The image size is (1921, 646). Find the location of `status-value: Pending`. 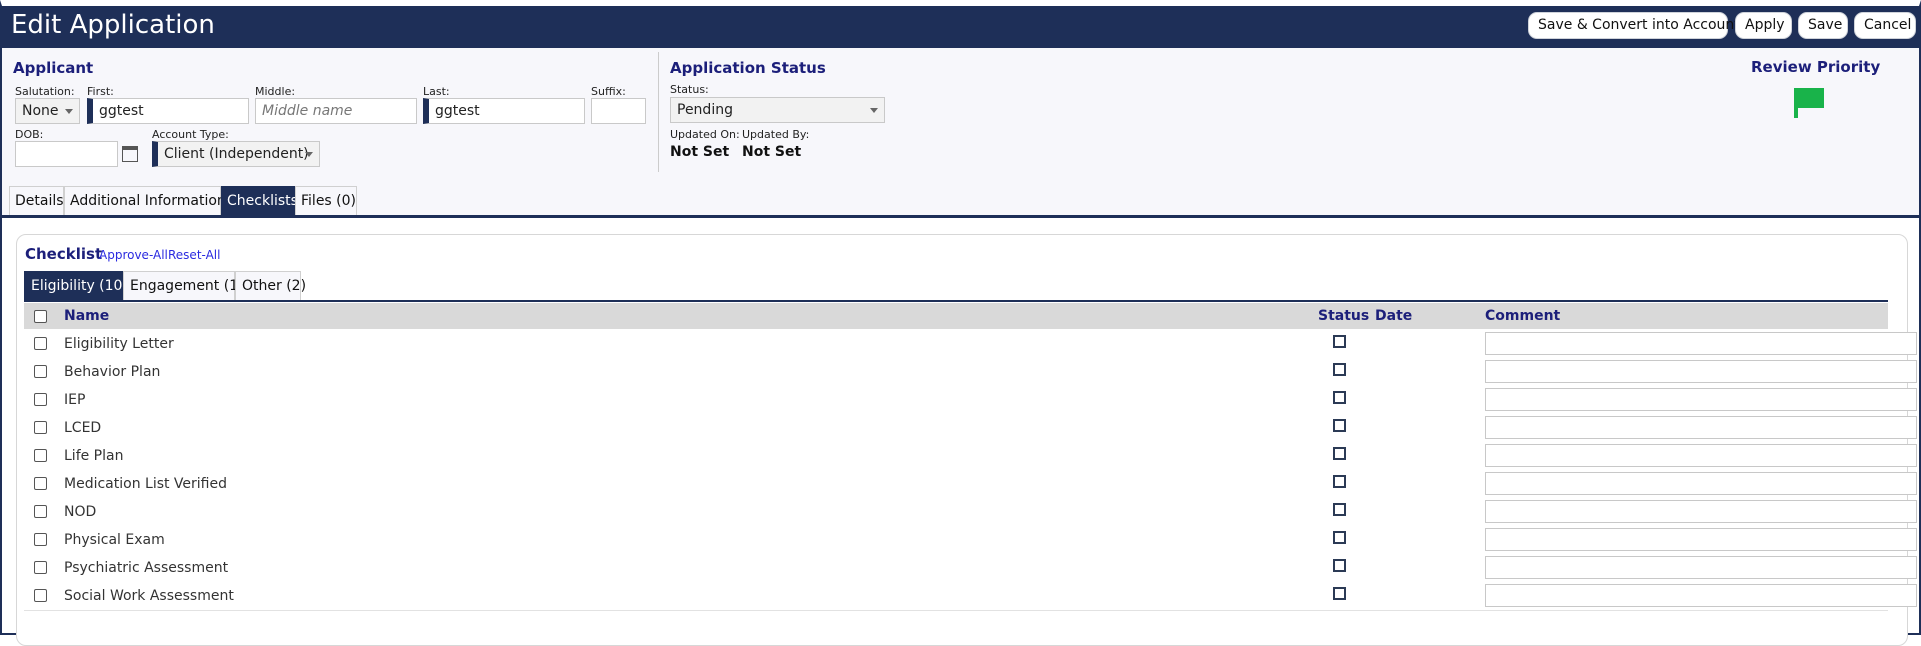

status-value: Pending is located at coordinates (705, 110).